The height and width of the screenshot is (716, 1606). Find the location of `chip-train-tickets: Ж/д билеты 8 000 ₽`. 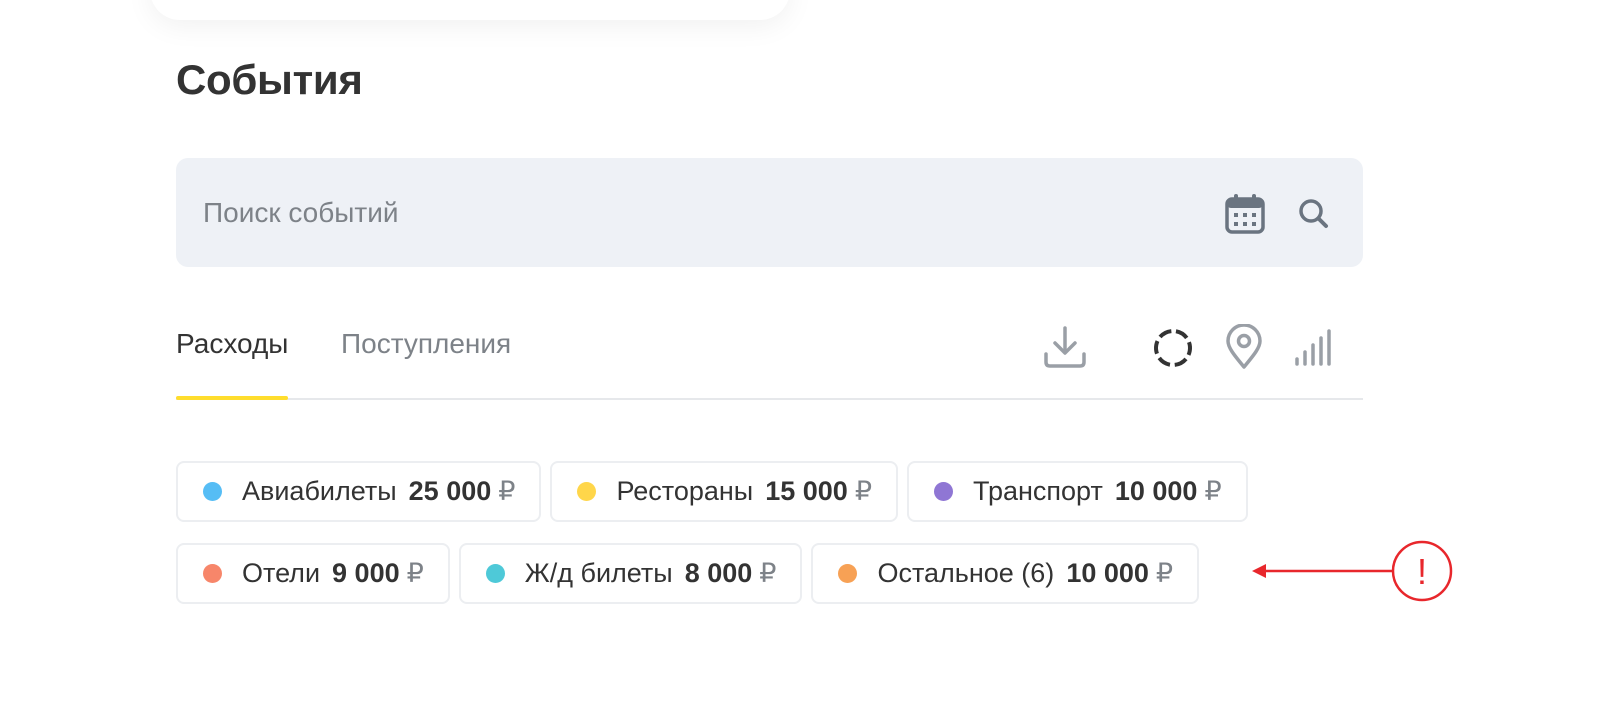

chip-train-tickets: Ж/д билеты 8 000 ₽ is located at coordinates (630, 573).